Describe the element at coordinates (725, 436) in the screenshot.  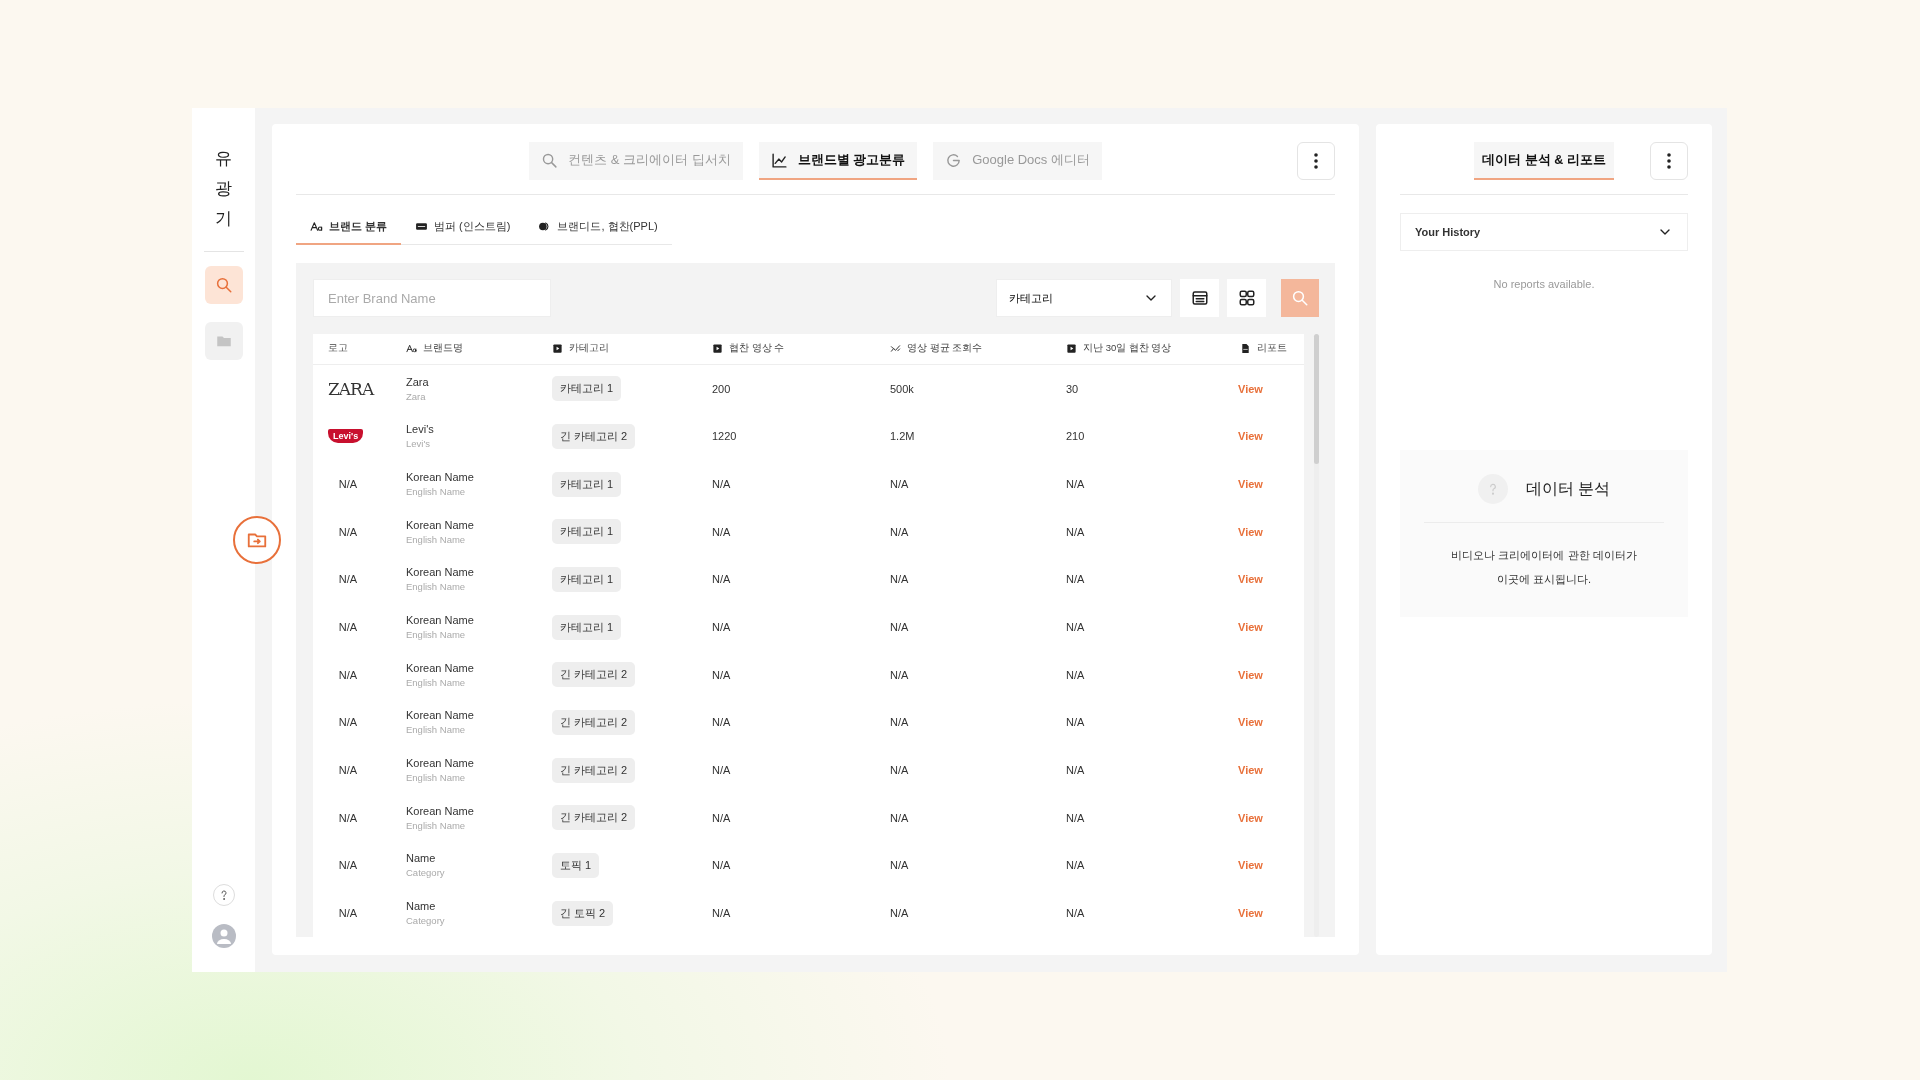
I see `table-cell-text: 1220` at that location.